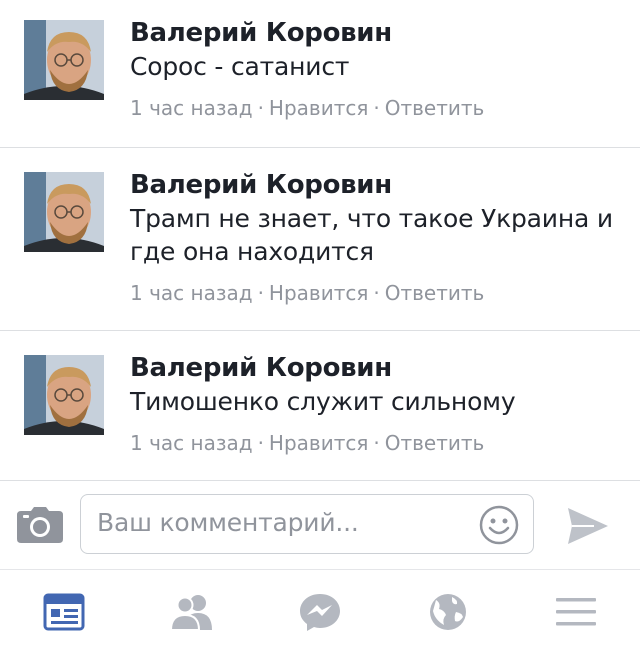  What do you see at coordinates (40, 525) in the screenshot?
I see `camera-icon` at bounding box center [40, 525].